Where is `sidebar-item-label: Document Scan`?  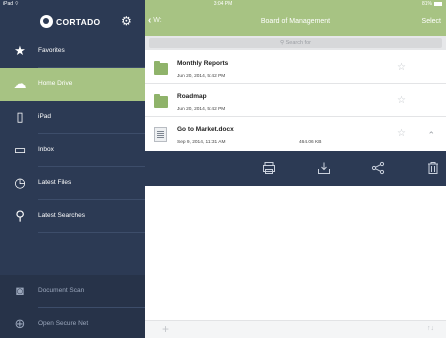 sidebar-item-label: Document Scan is located at coordinates (61, 290).